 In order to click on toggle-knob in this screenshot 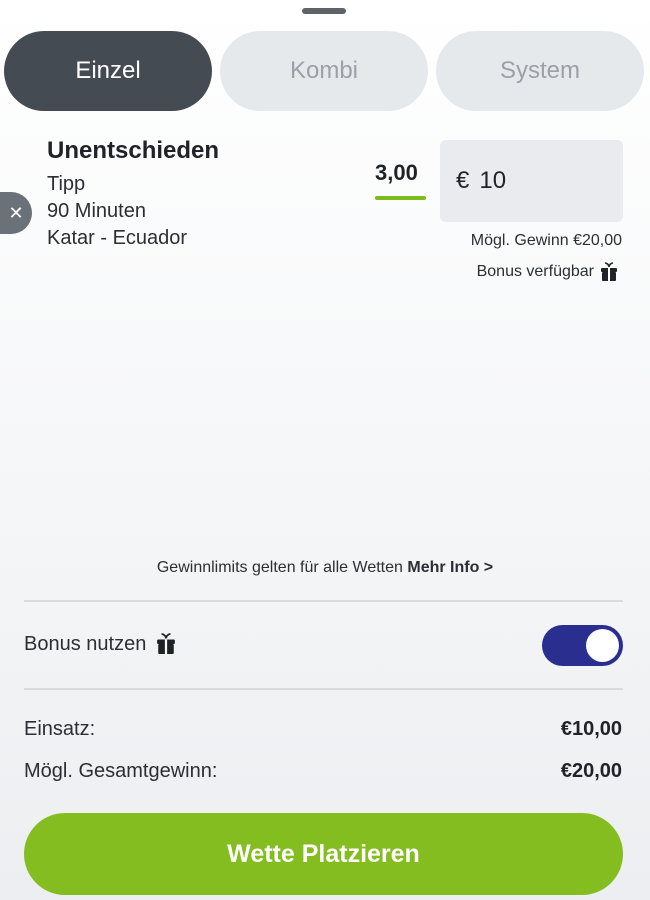, I will do `click(602, 645)`.